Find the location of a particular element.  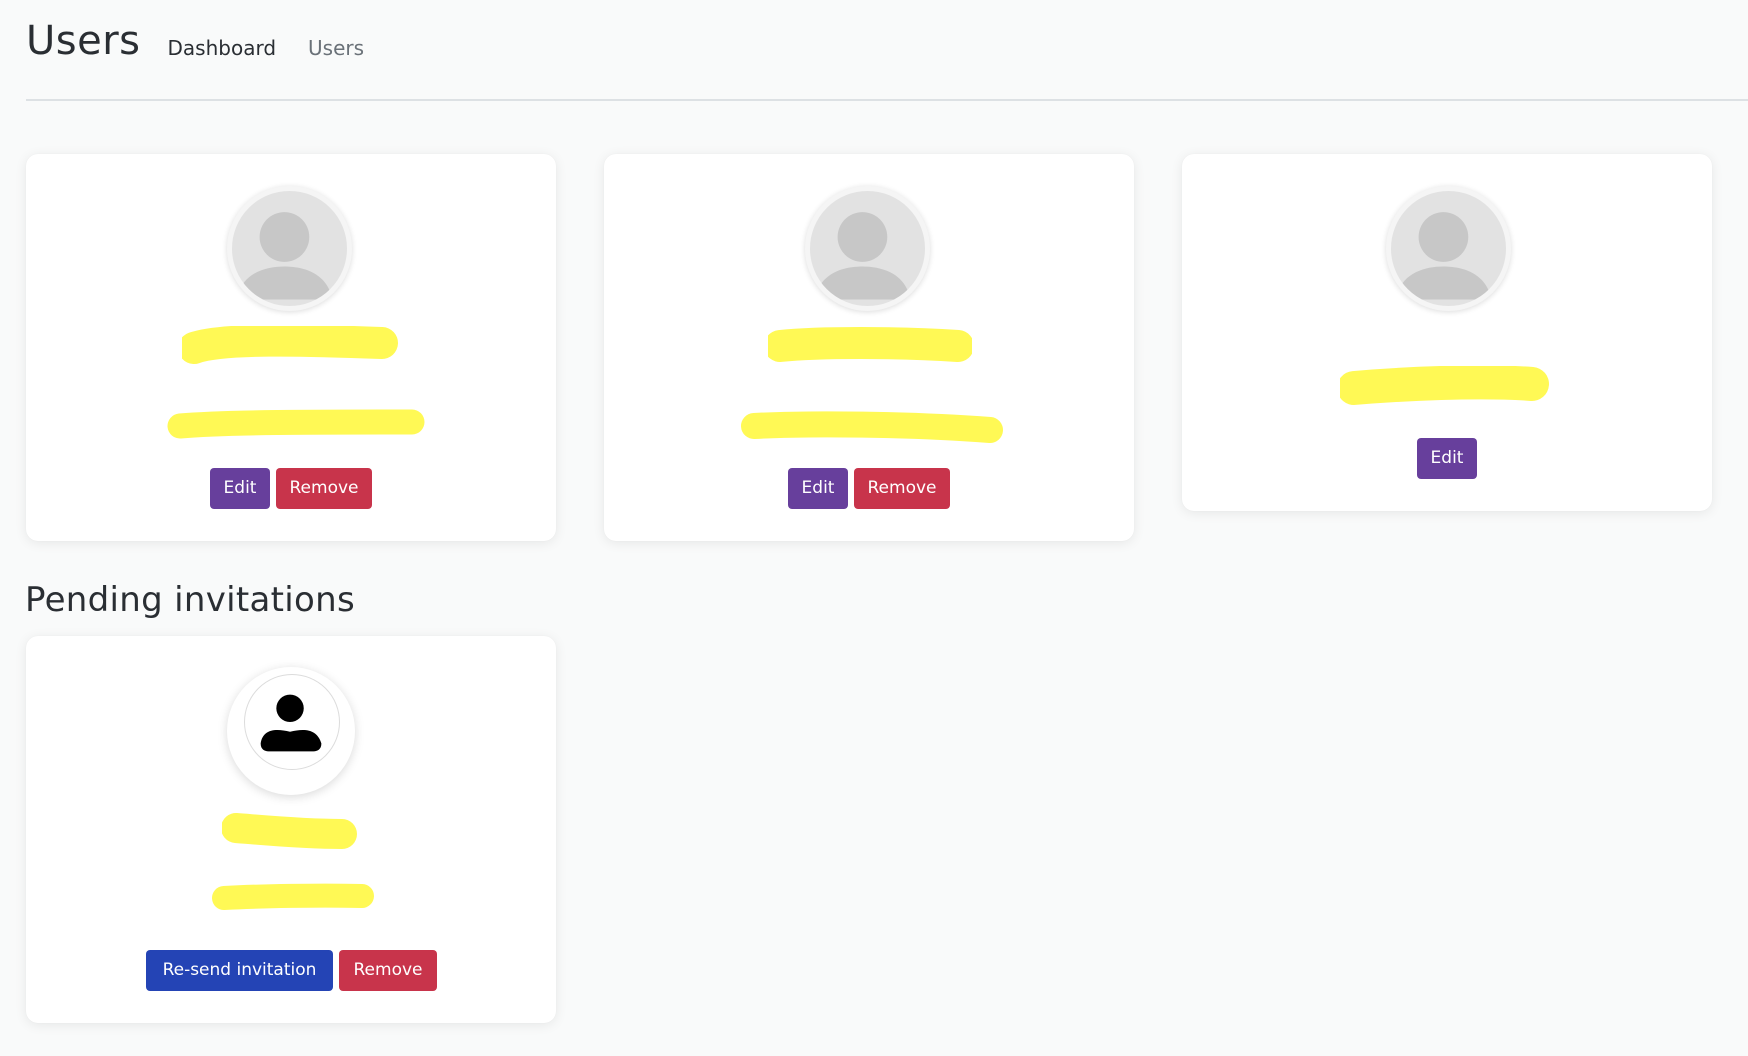

section-title-pending: Pending invitations is located at coordinates (190, 600).